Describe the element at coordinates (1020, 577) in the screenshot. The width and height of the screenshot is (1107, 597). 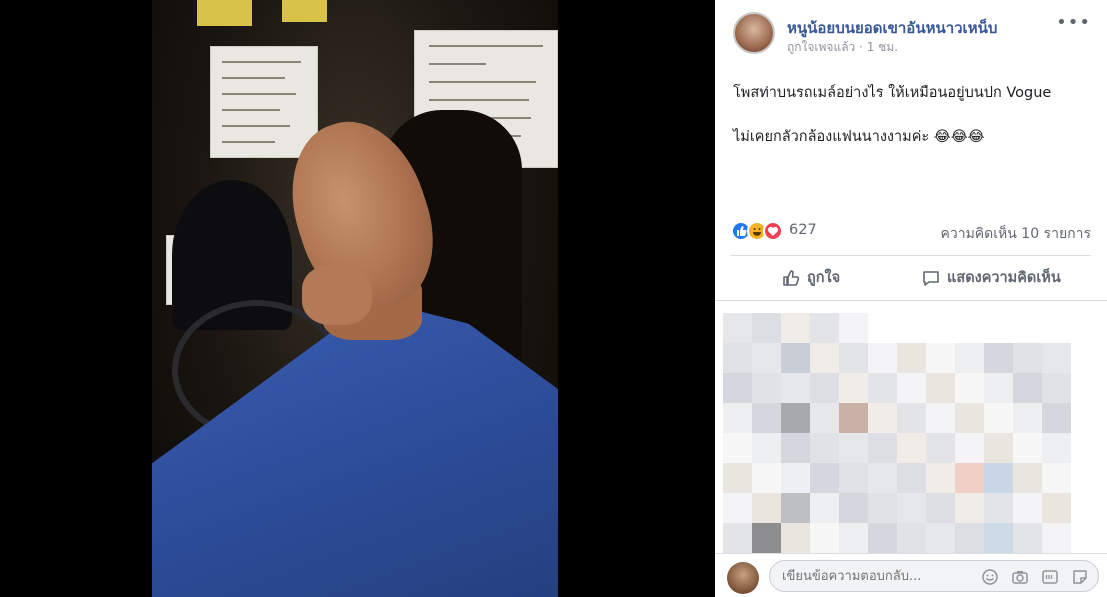
I see `camera-icon` at that location.